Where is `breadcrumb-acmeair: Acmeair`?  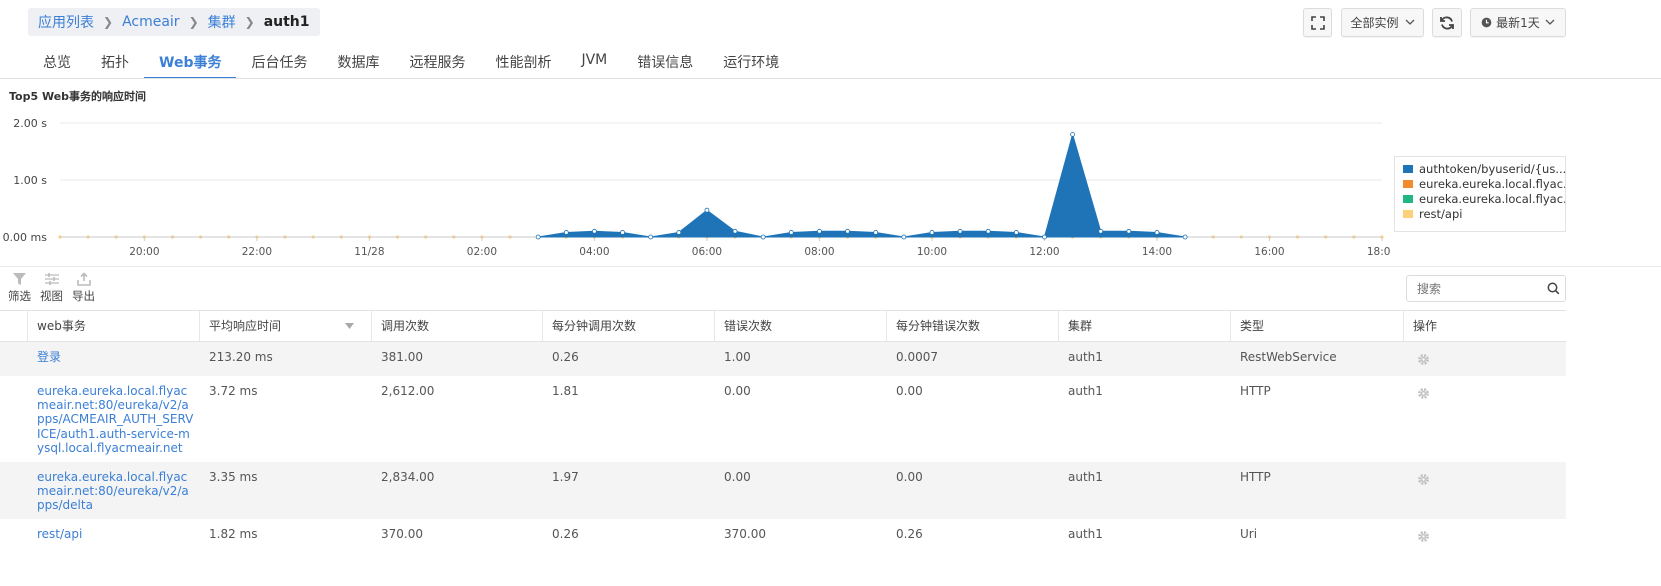 breadcrumb-acmeair: Acmeair is located at coordinates (151, 22).